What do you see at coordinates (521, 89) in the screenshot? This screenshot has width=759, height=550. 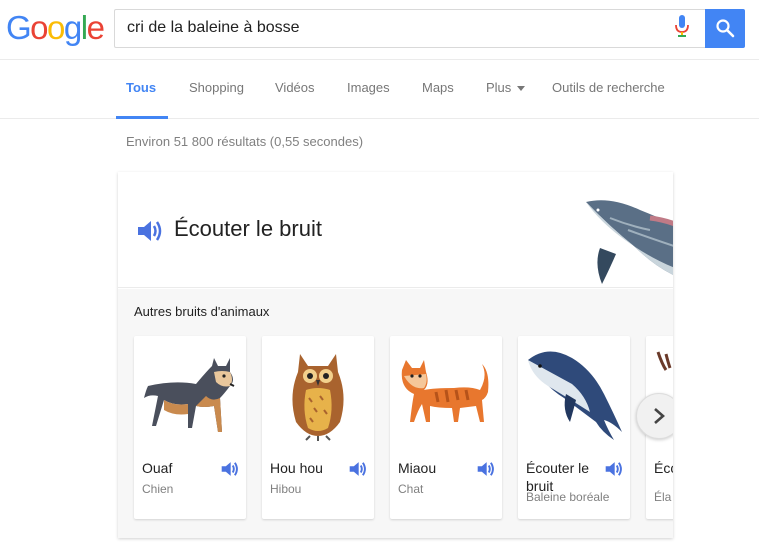 I see `chevron-down-icon` at bounding box center [521, 89].